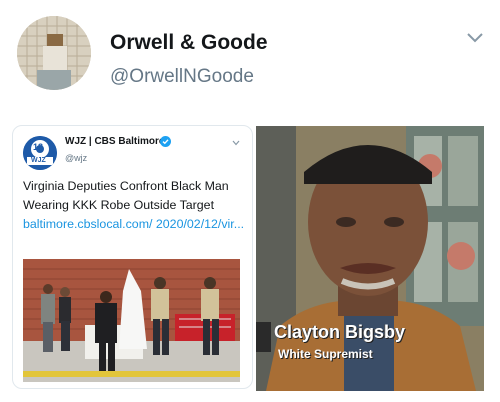 Image resolution: width=500 pixels, height=402 pixels. Describe the element at coordinates (182, 77) in the screenshot. I see `user-handle: @OrwellNGoode` at that location.